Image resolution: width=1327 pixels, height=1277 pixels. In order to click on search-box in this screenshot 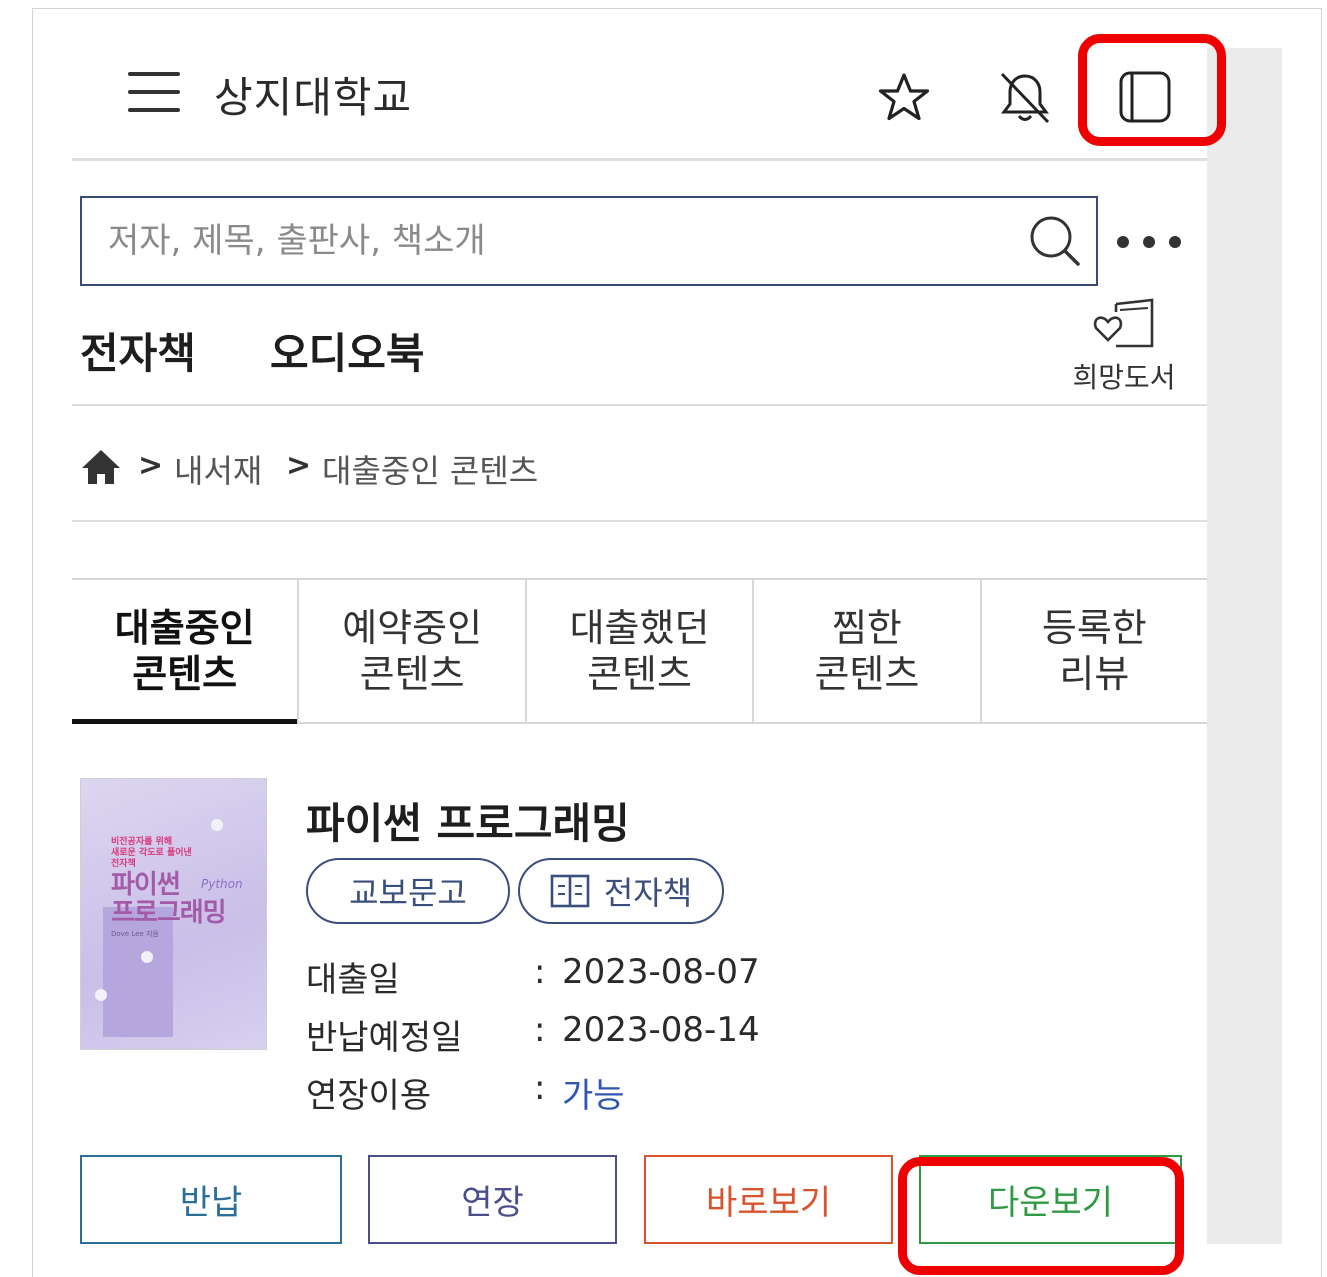, I will do `click(589, 241)`.